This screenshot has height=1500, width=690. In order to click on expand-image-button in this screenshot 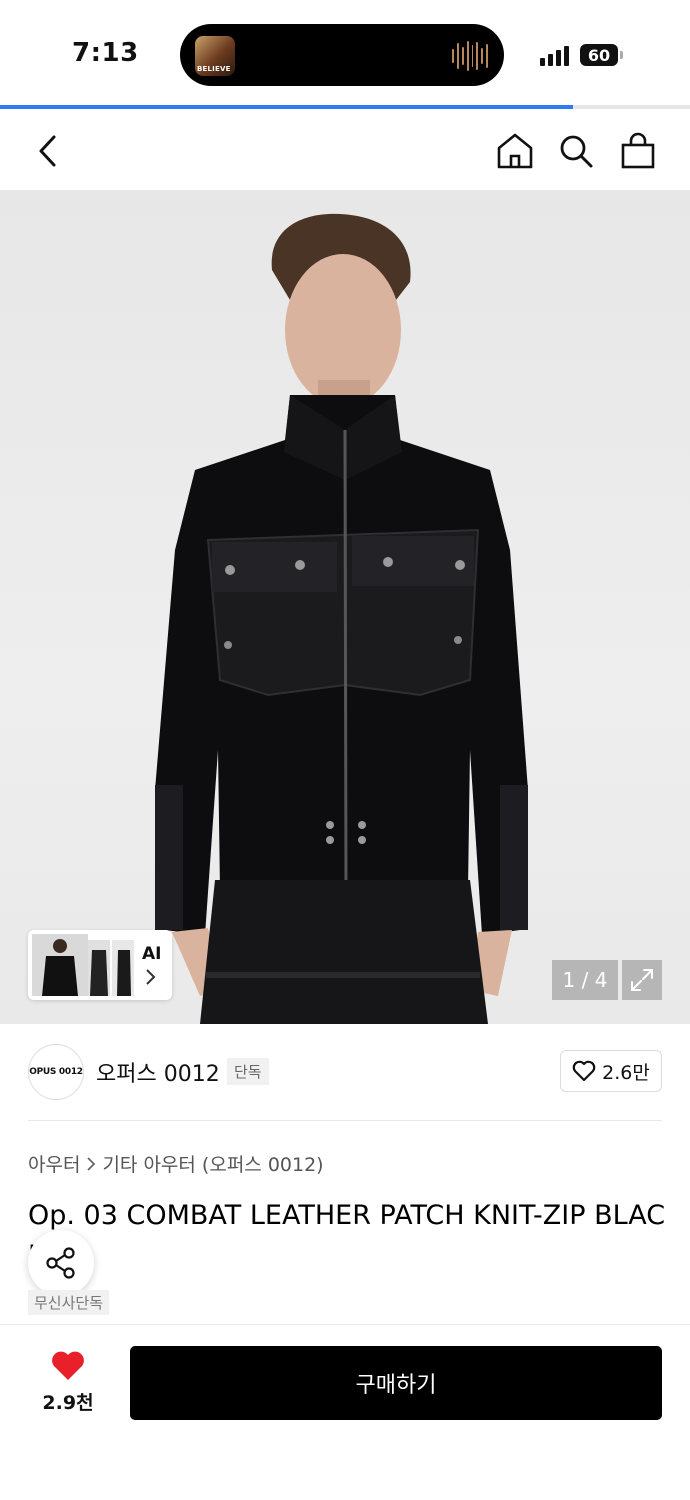, I will do `click(642, 980)`.